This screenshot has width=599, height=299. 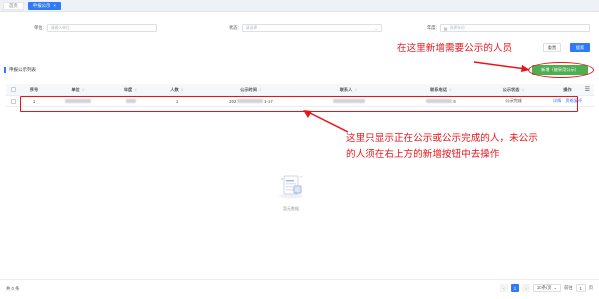 I want to click on search-label: 搜索, so click(x=580, y=47).